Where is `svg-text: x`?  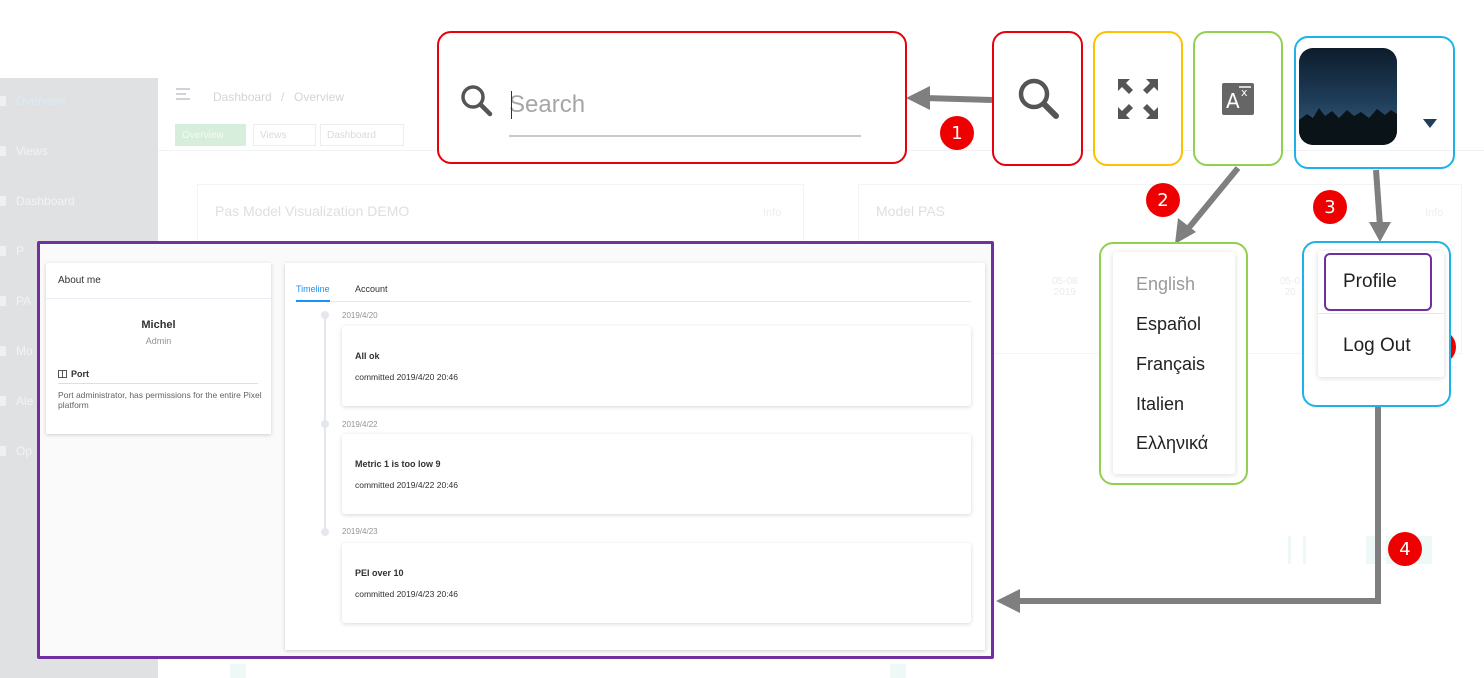
svg-text: x is located at coordinates (1244, 92).